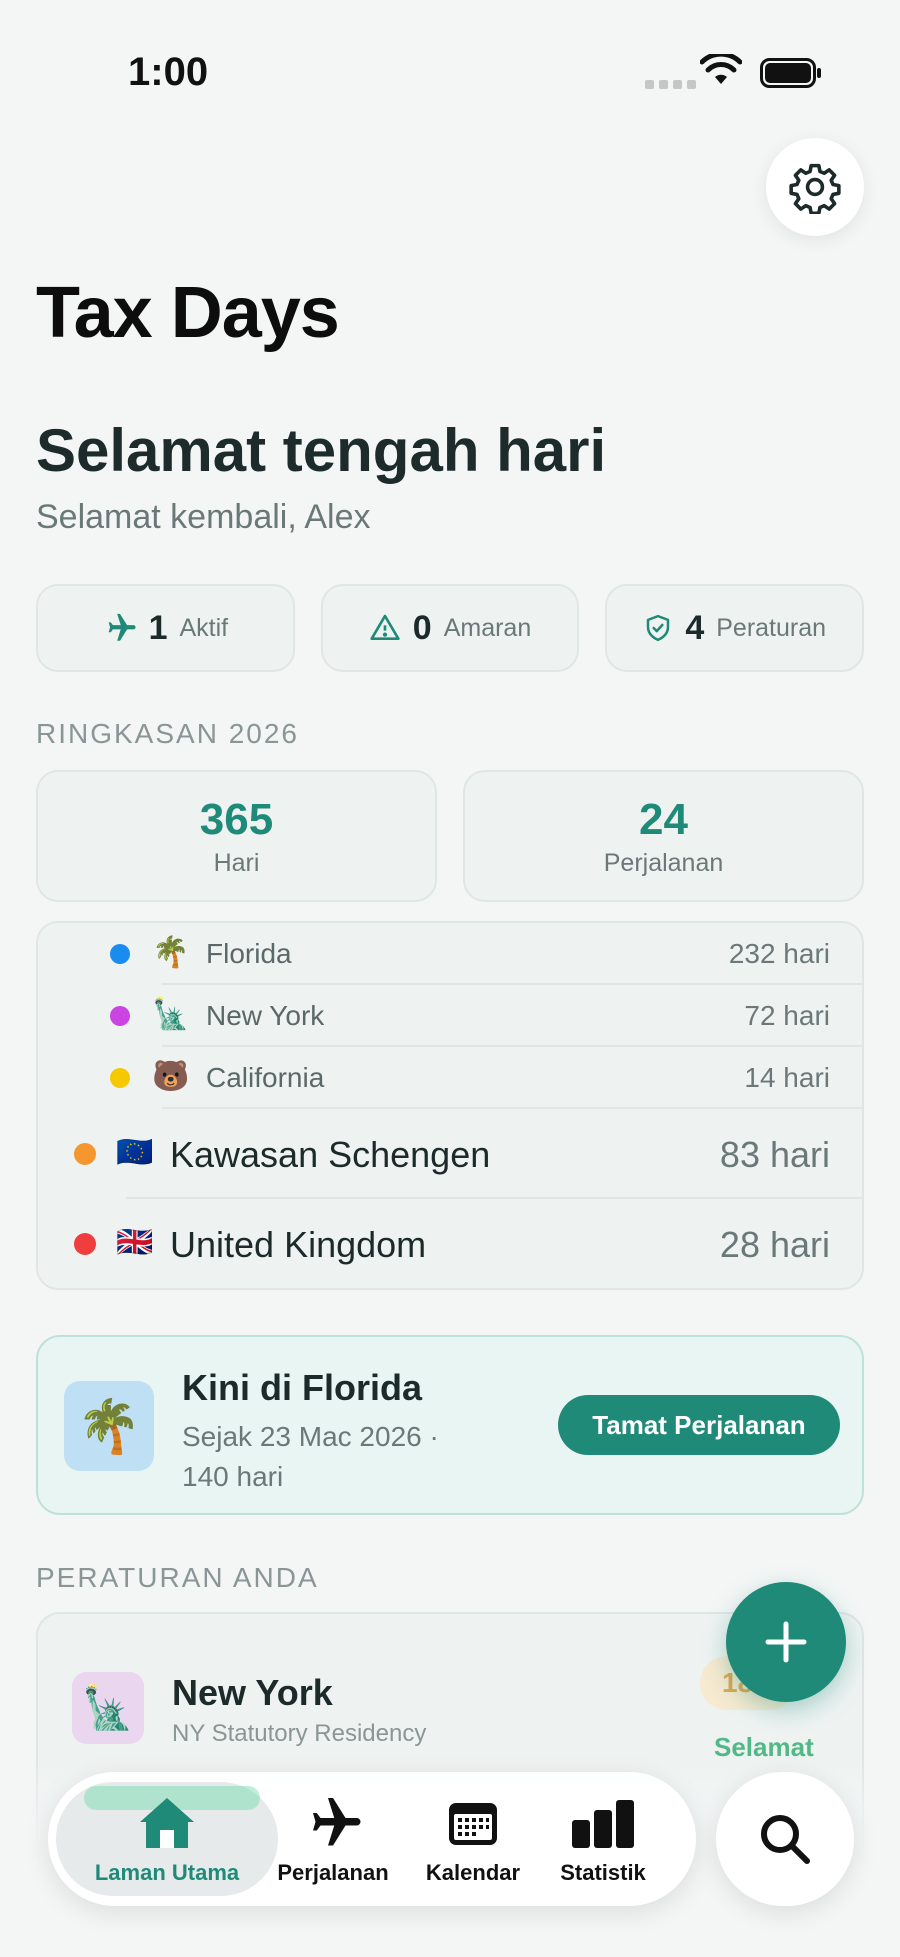 This screenshot has width=900, height=1957. I want to click on region-name: New York, so click(265, 1015).